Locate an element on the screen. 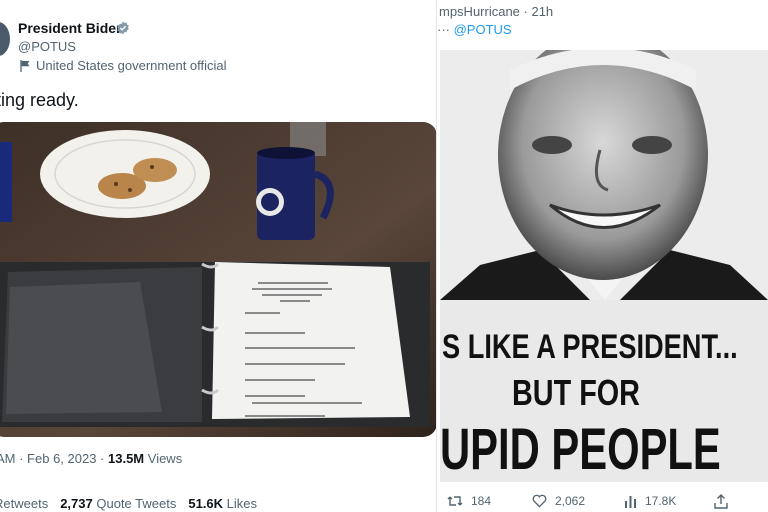 The height and width of the screenshot is (512, 768). tweet-stats: Retweets 2,737 Quote Tweets 51.6K Likes is located at coordinates (128, 503).